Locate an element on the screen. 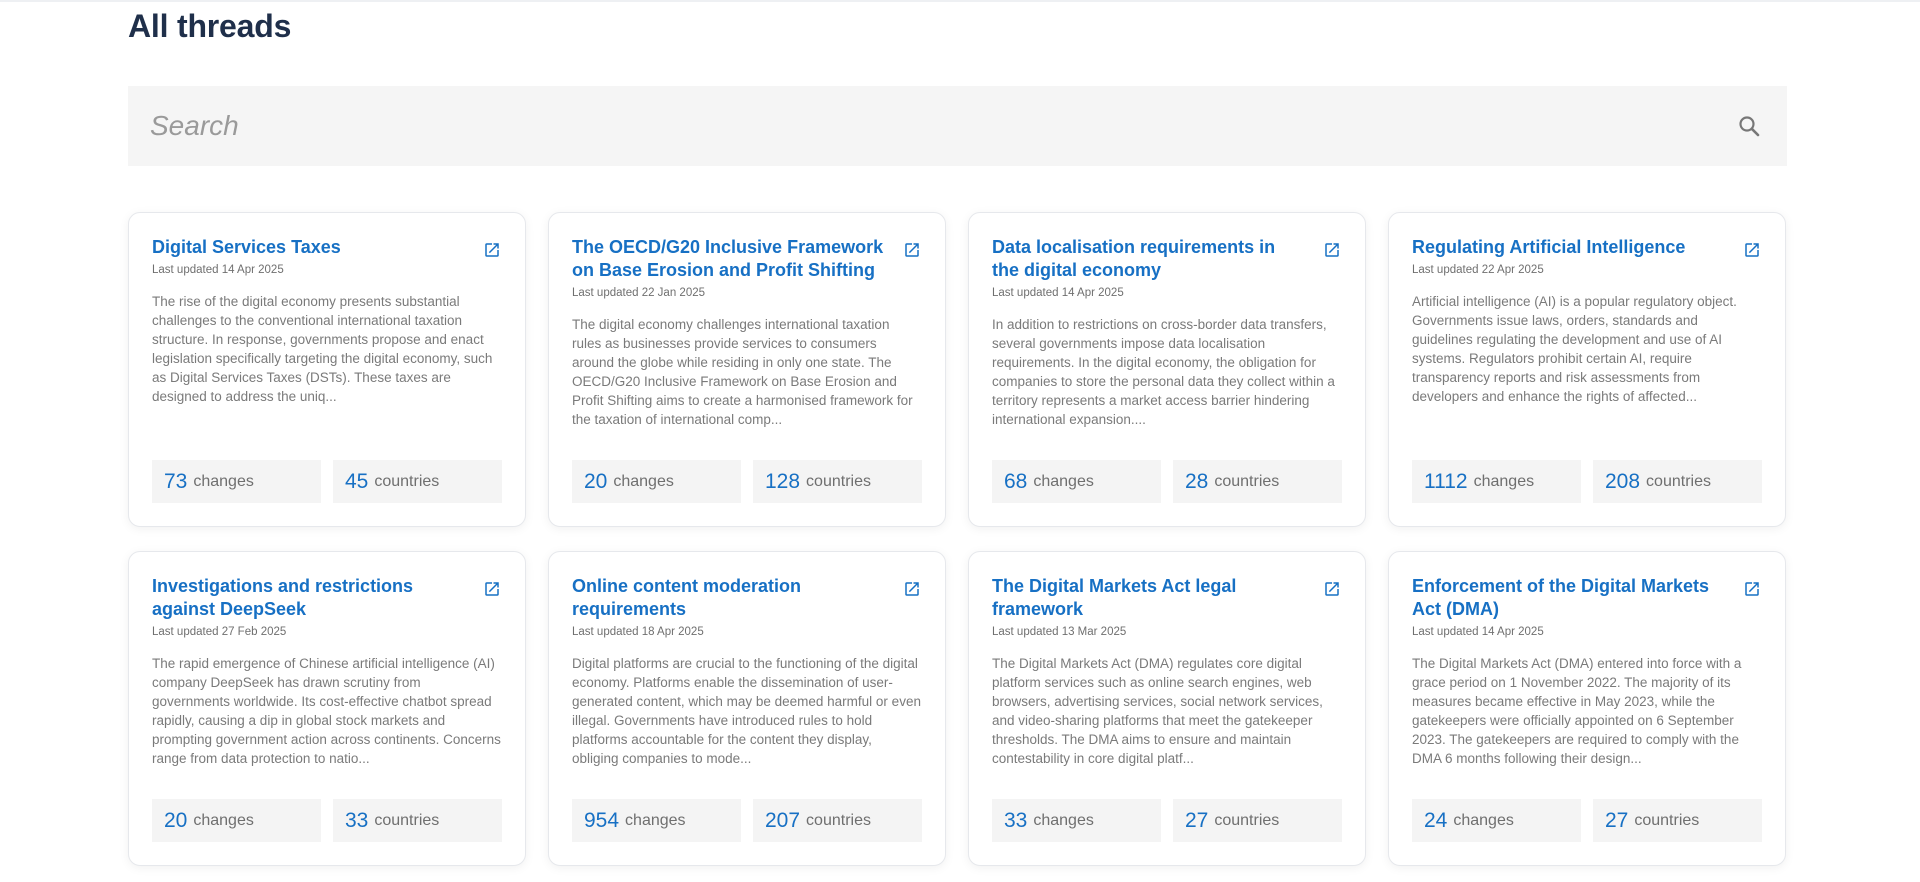 The width and height of the screenshot is (1920, 882). card-title: The Digital Markets Act legal framework is located at coordinates (1149, 598).